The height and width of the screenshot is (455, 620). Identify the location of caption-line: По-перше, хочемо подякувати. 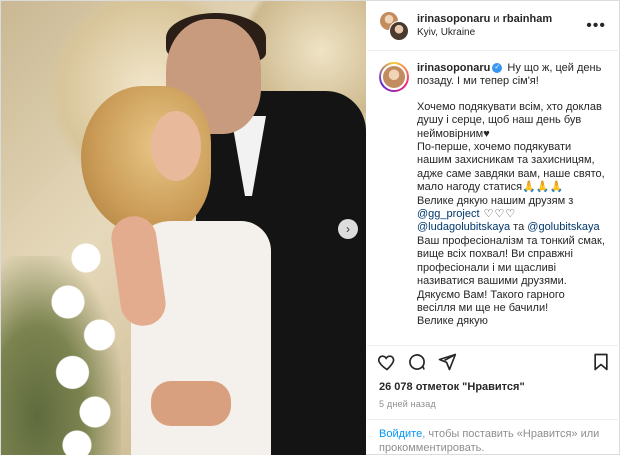
(494, 147).